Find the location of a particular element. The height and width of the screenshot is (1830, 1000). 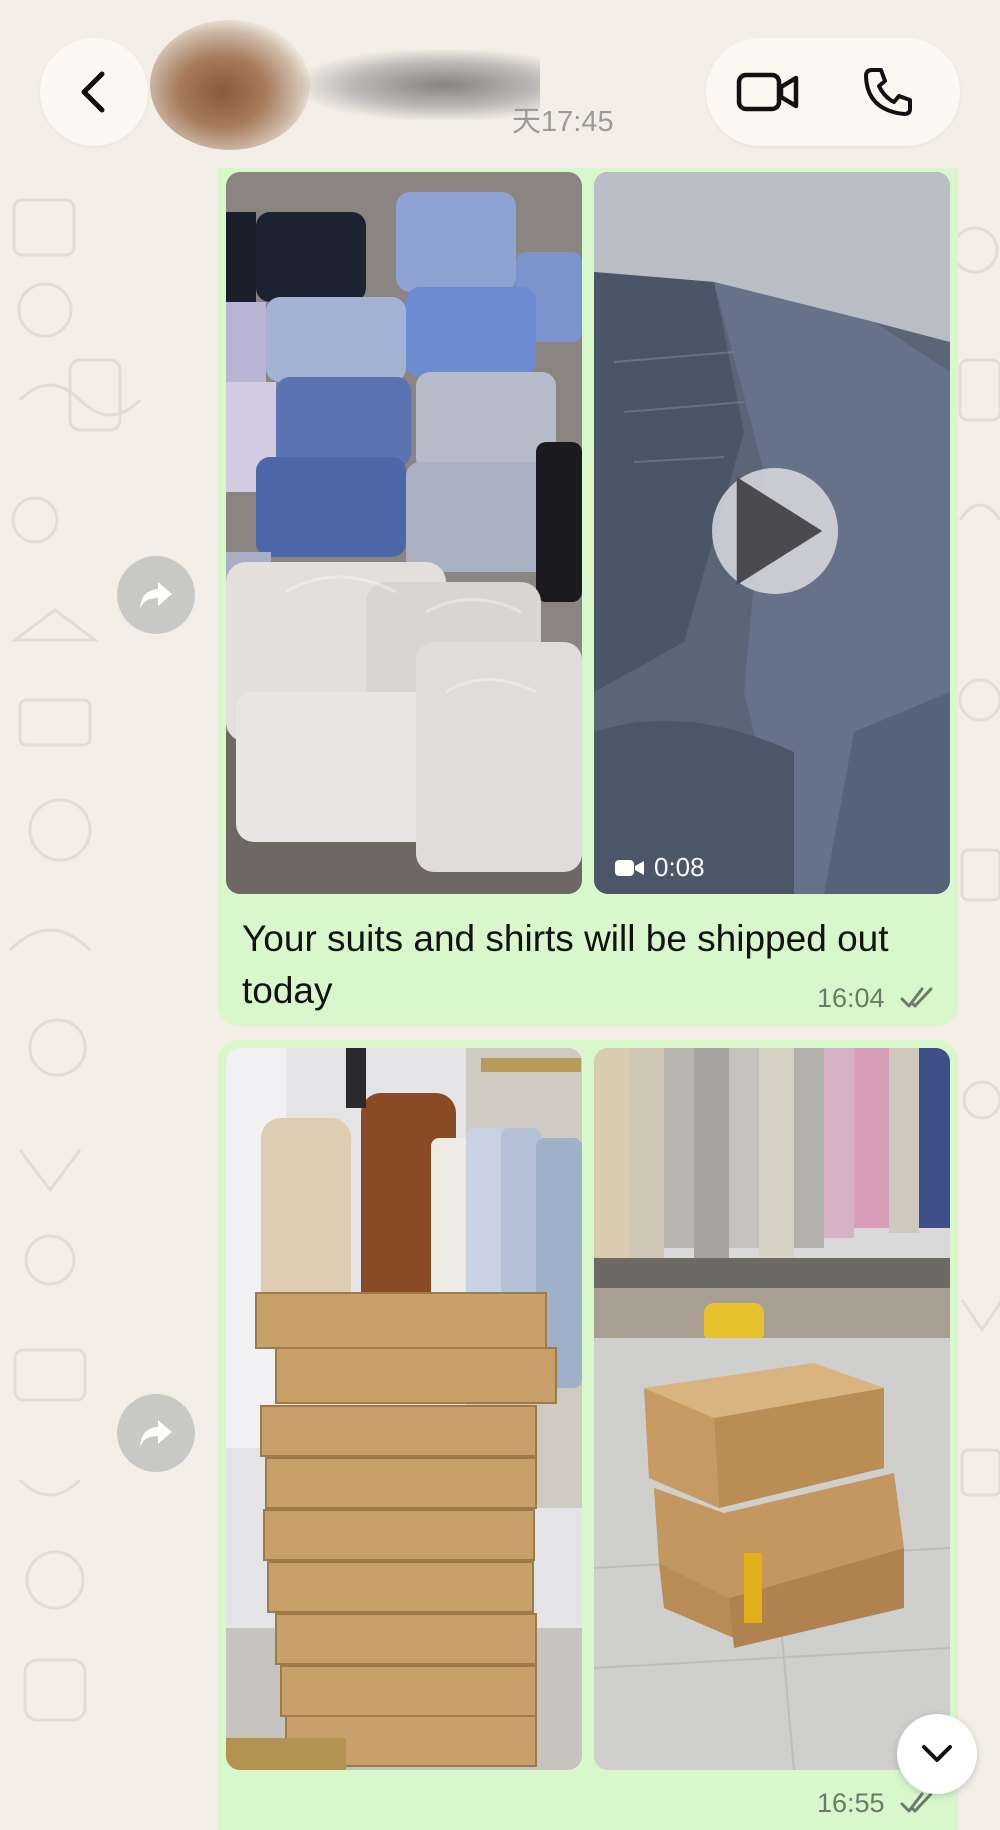

scroll-to-bottom-button is located at coordinates (937, 1754).